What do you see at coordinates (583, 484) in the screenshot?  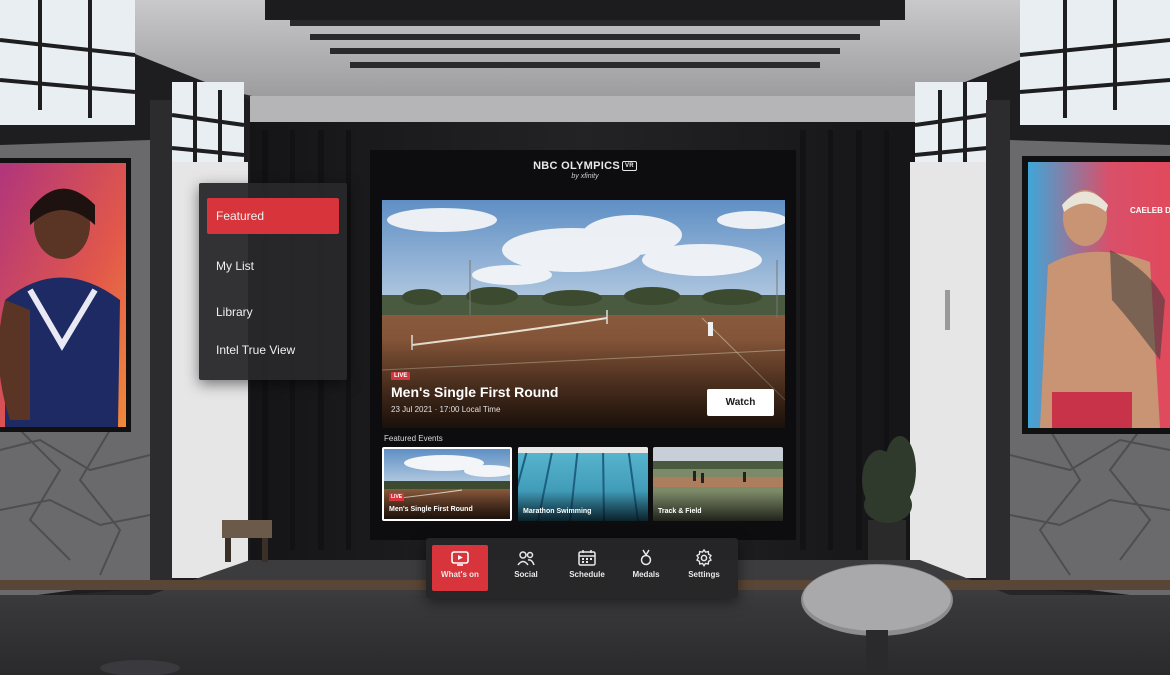 I see `event-card-marathon-swimming: Marathon Swimming` at bounding box center [583, 484].